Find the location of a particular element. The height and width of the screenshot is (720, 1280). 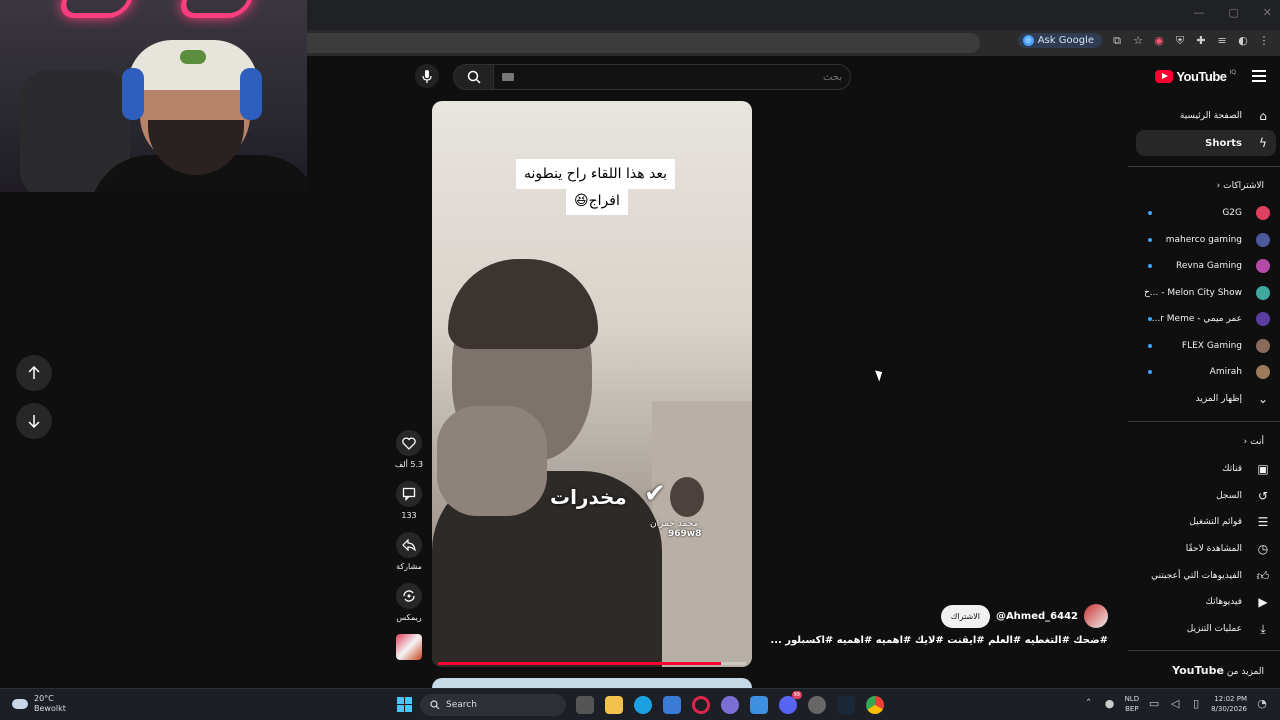

channel-name: Revna Gaming is located at coordinates (1209, 266).